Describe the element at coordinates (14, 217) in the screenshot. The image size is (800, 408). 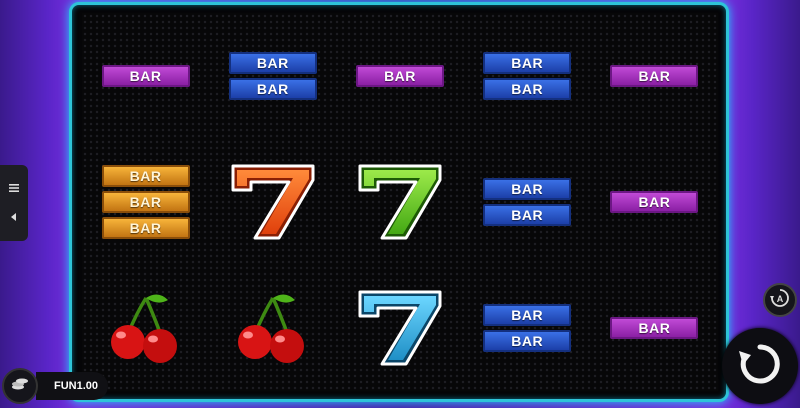
I see `triangle-left-icon` at that location.